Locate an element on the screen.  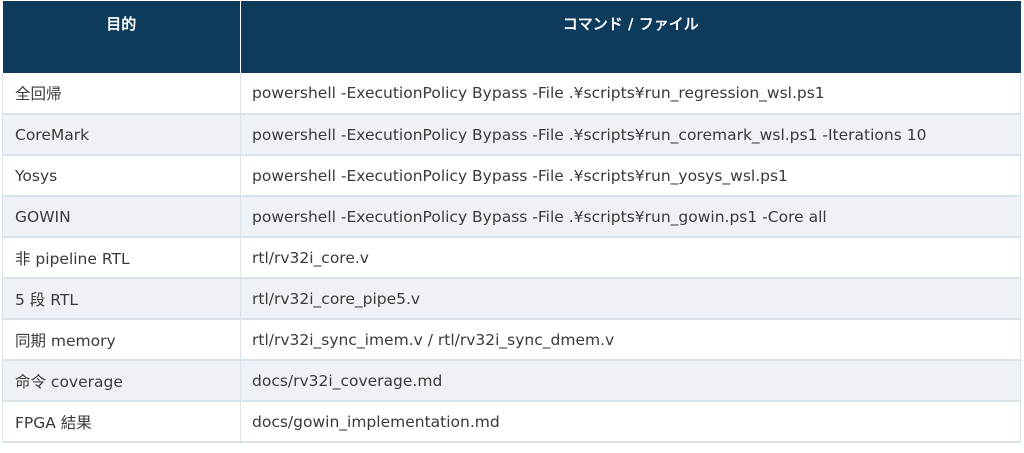
header-command-file: コマンド / ファイル is located at coordinates (630, 37).